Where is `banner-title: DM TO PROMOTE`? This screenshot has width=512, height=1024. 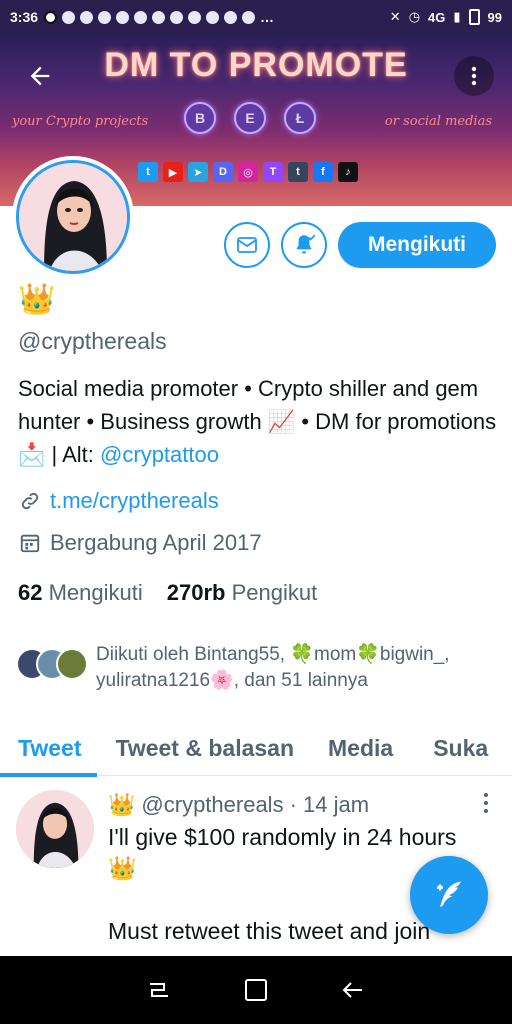 banner-title: DM TO PROMOTE is located at coordinates (256, 65).